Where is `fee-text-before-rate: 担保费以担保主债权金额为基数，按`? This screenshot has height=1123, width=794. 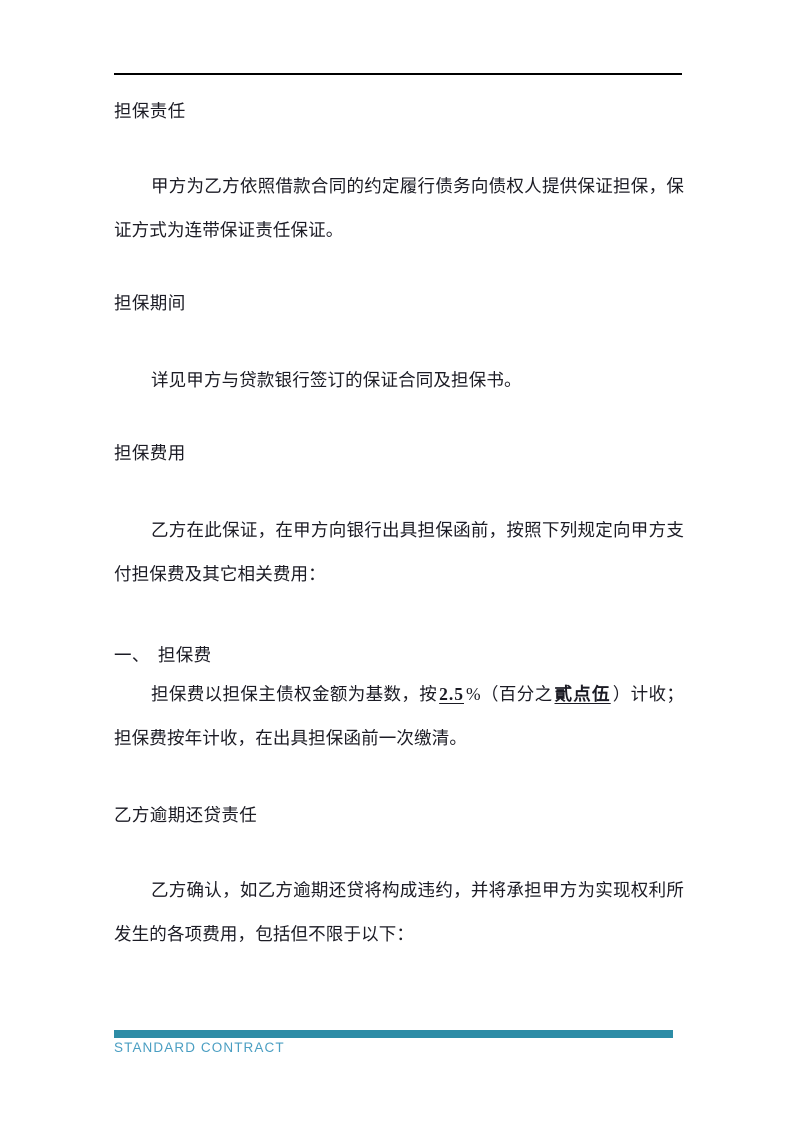
fee-text-before-rate: 担保费以担保主债权金额为基数，按 is located at coordinates (294, 694).